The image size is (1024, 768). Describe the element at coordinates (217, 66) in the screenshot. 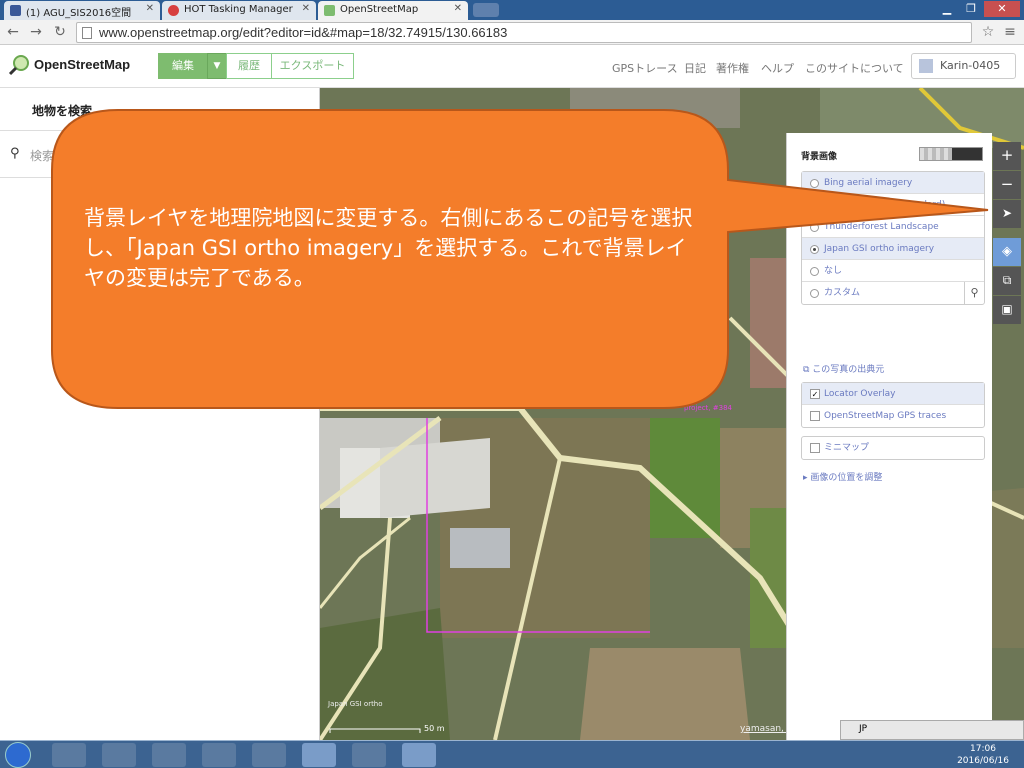

I see `edit-dropdown-icon: ▼` at that location.